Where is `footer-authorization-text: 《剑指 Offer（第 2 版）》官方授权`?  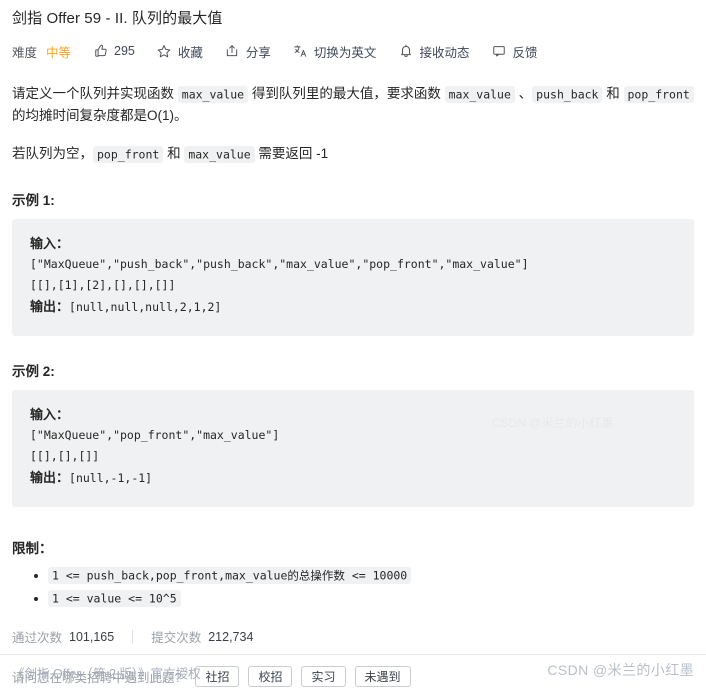 footer-authorization-text: 《剑指 Offer（第 2 版）》官方授权 is located at coordinates (106, 674).